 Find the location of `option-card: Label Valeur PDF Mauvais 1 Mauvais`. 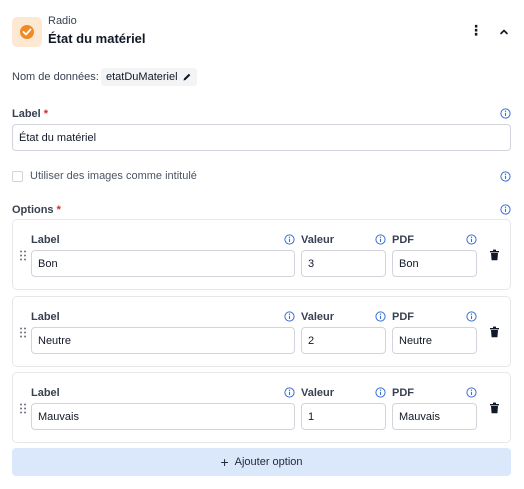

option-card: Label Valeur PDF Mauvais 1 Mauvais is located at coordinates (261, 407).